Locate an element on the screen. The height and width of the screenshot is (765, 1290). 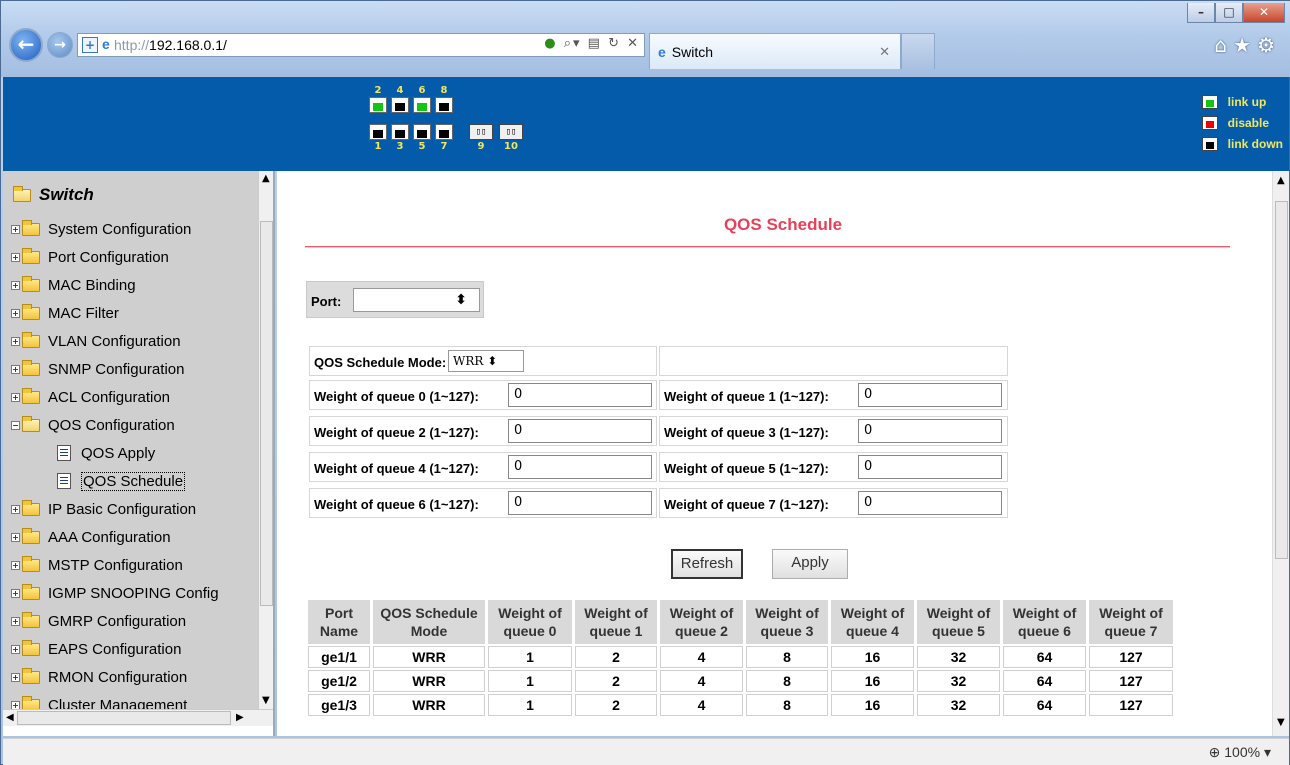
tab-switch: e Switch ✕ is located at coordinates (775, 51).